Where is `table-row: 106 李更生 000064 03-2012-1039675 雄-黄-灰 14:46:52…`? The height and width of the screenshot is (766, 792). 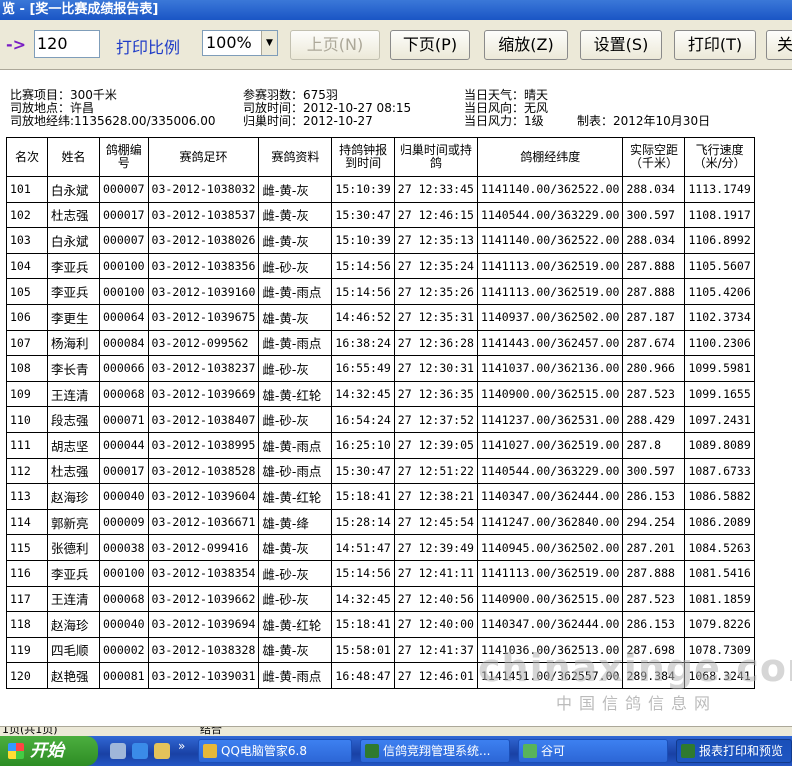
table-row: 106 李更生 000064 03-2012-1039675 雄-黄-灰 14:46:52… is located at coordinates (380, 317).